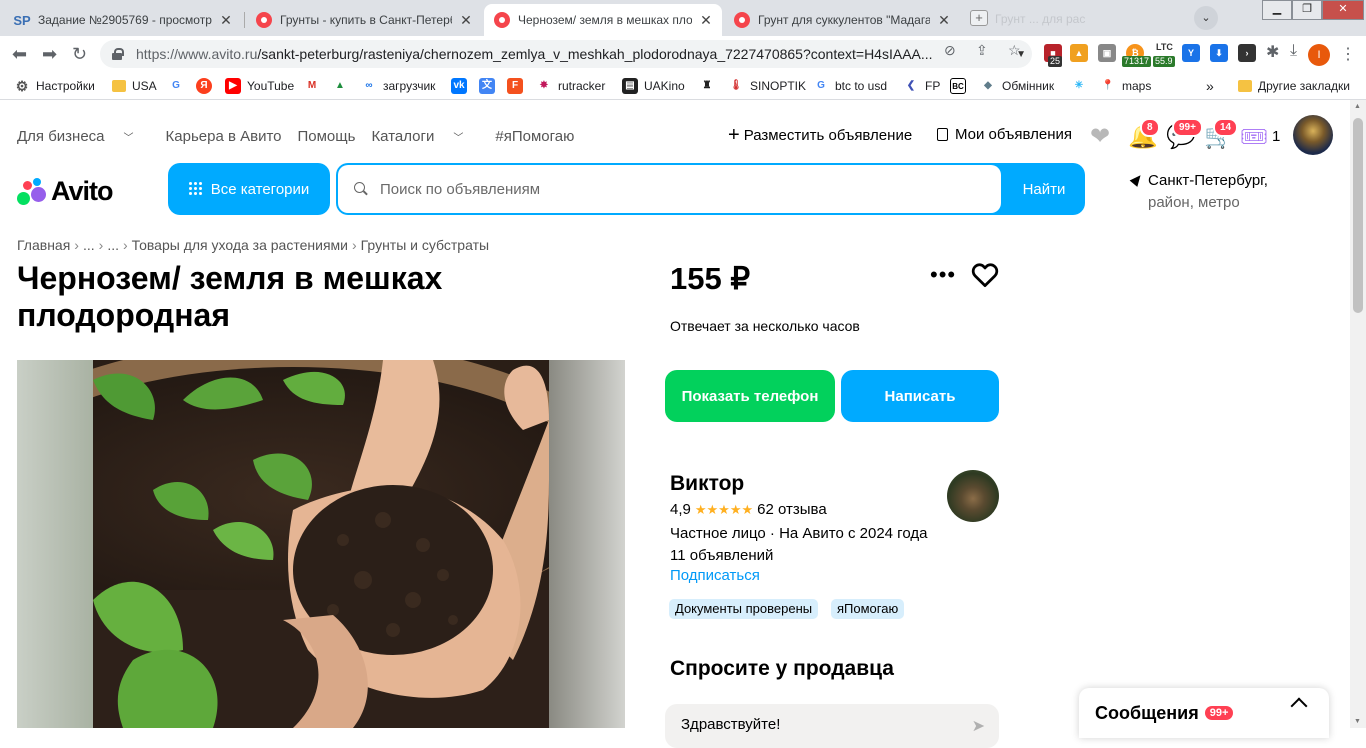 This screenshot has width=1366, height=748. I want to click on nav-ihelp: #яПомогаю, so click(534, 136).